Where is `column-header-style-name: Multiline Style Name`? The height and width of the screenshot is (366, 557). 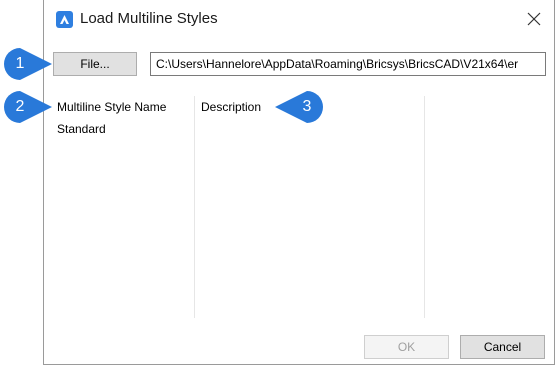
column-header-style-name: Multiline Style Name is located at coordinates (111, 107).